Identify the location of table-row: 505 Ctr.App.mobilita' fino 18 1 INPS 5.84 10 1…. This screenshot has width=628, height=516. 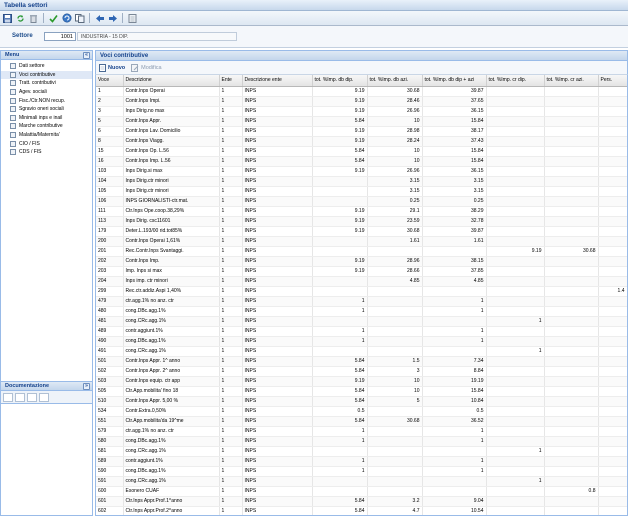
(361, 391).